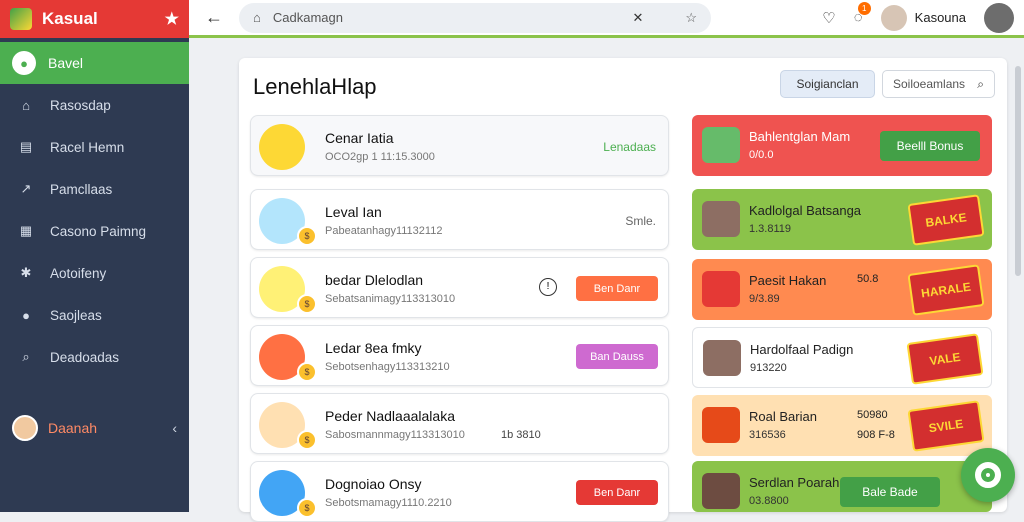 The width and height of the screenshot is (1024, 522). What do you see at coordinates (172, 19) in the screenshot?
I see `star-icon: ★` at bounding box center [172, 19].